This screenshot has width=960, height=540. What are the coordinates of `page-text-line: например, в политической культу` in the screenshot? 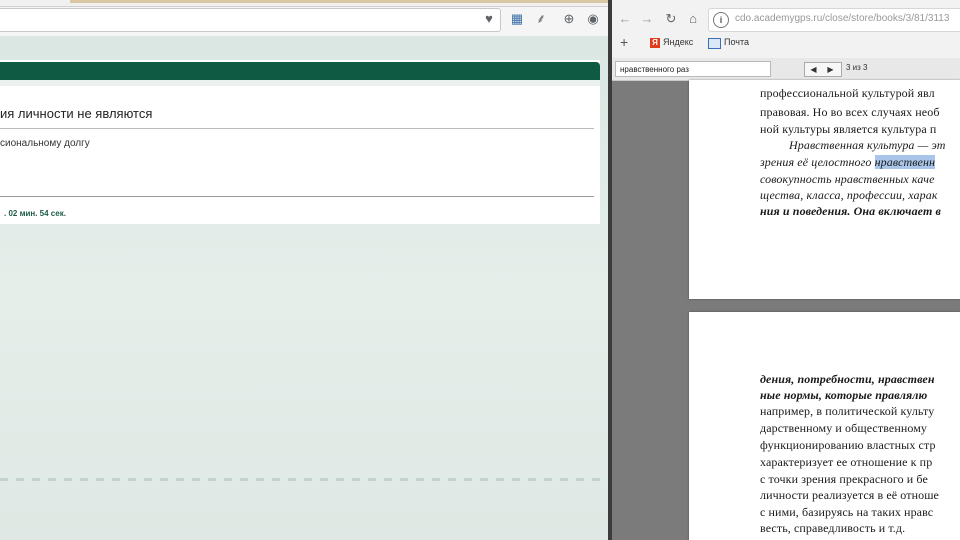 It's located at (847, 411).